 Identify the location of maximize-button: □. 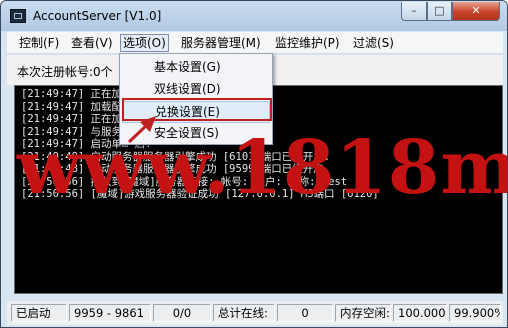
(439, 11).